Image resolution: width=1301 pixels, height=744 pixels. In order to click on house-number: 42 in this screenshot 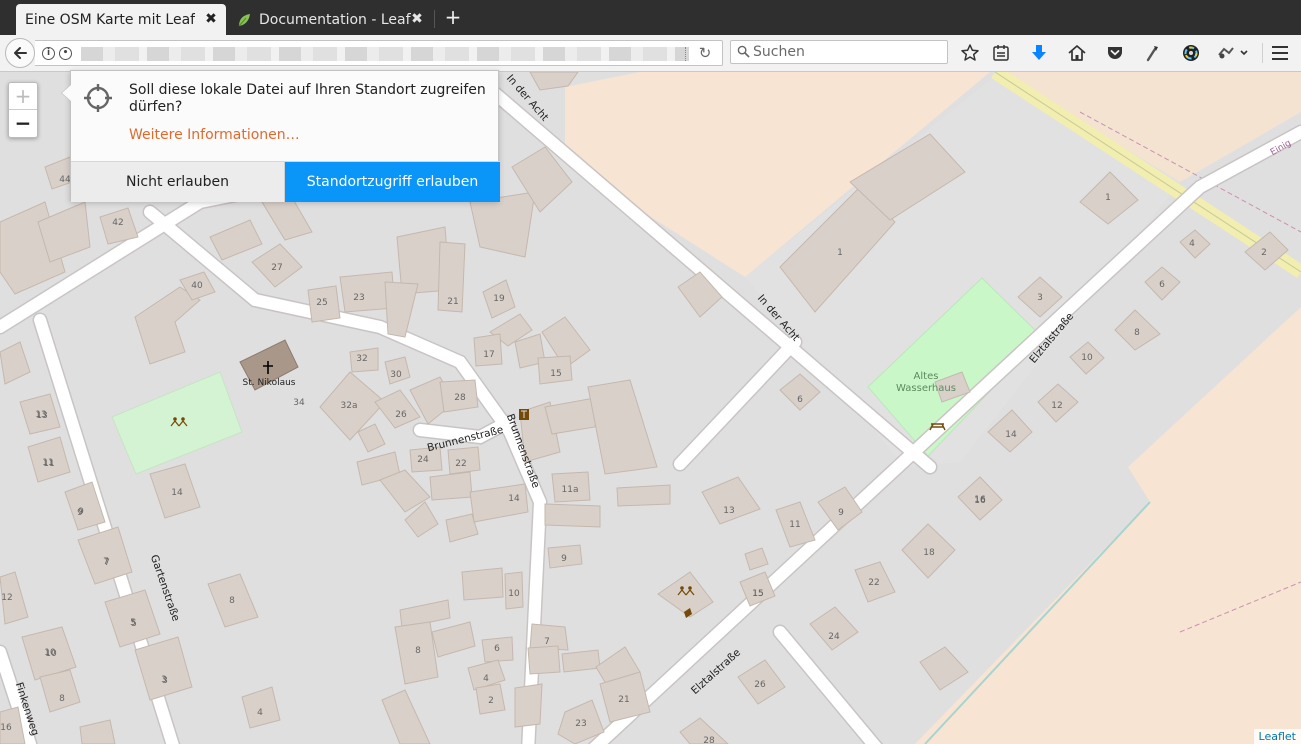, I will do `click(117, 223)`.